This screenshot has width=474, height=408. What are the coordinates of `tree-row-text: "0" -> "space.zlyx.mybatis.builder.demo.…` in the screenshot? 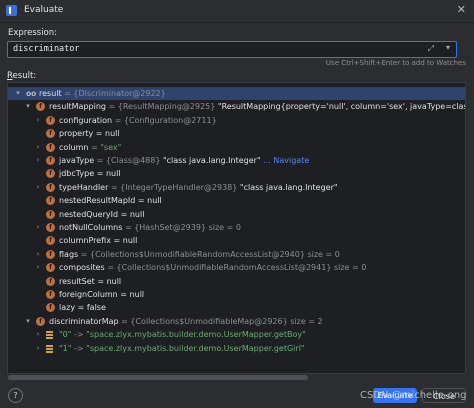 It's located at (182, 334).